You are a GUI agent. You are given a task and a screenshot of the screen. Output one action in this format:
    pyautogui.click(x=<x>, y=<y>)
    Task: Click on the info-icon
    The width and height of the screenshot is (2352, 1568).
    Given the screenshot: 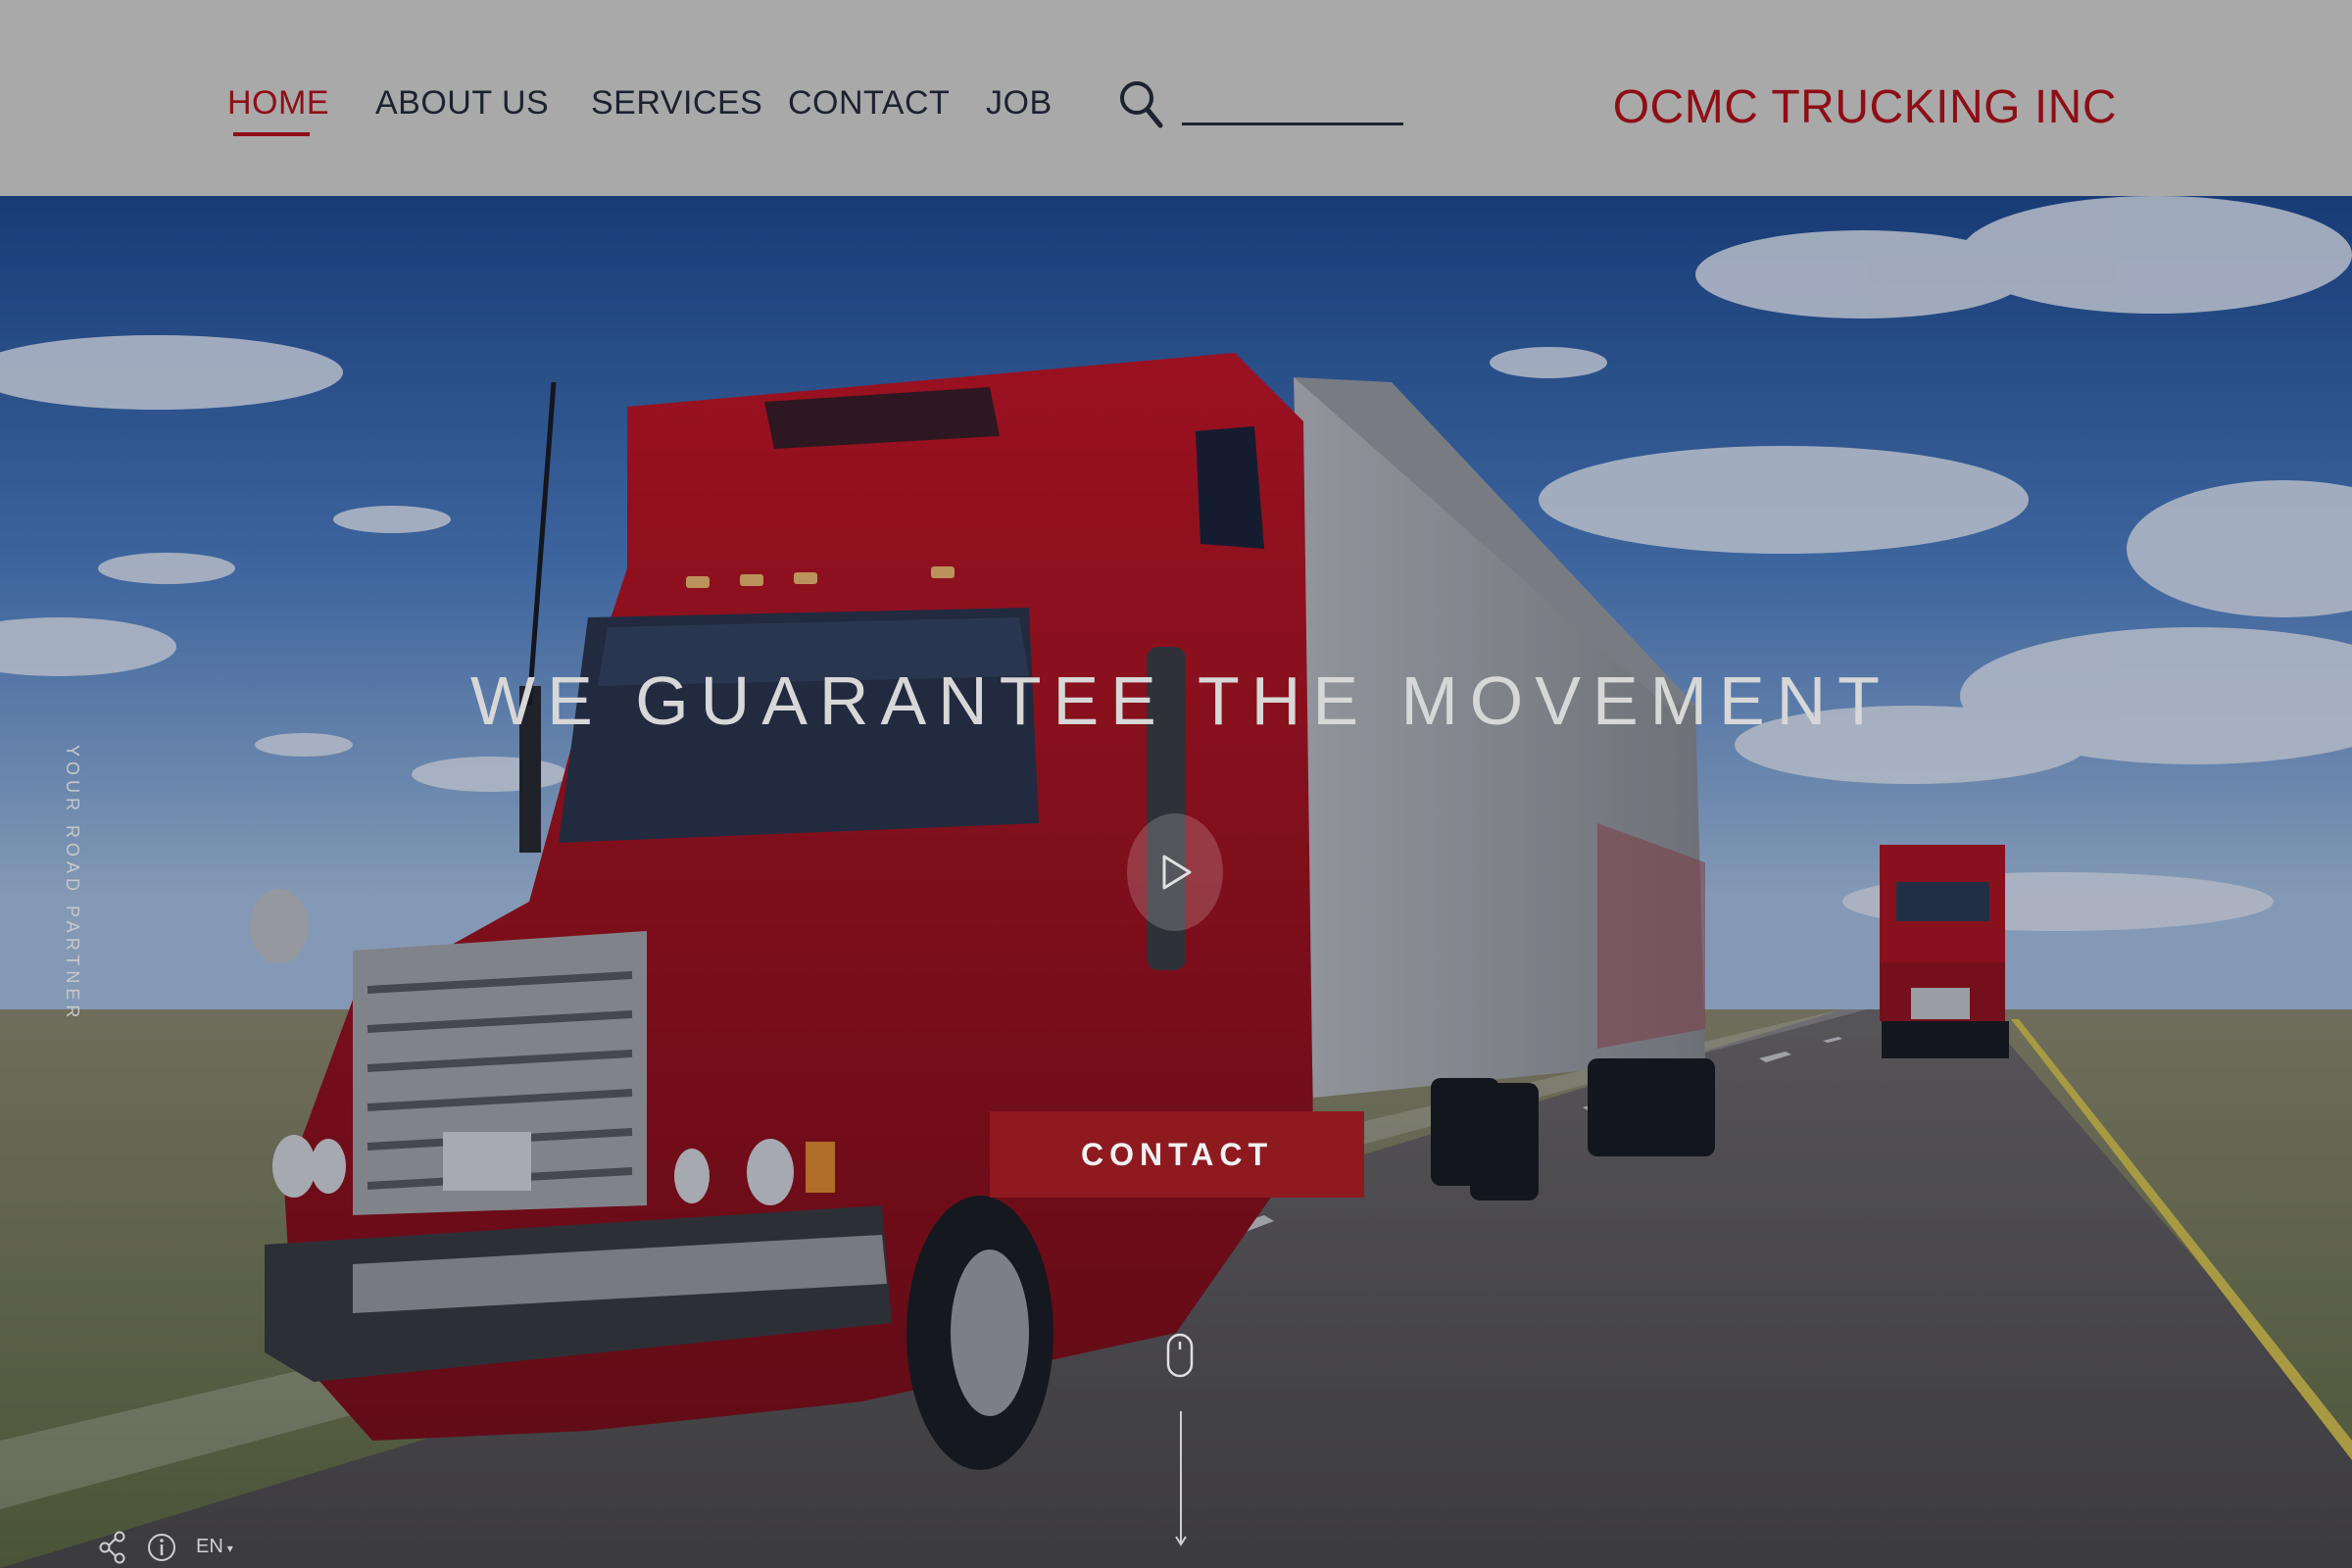 What is the action you would take?
    pyautogui.click(x=161, y=1547)
    